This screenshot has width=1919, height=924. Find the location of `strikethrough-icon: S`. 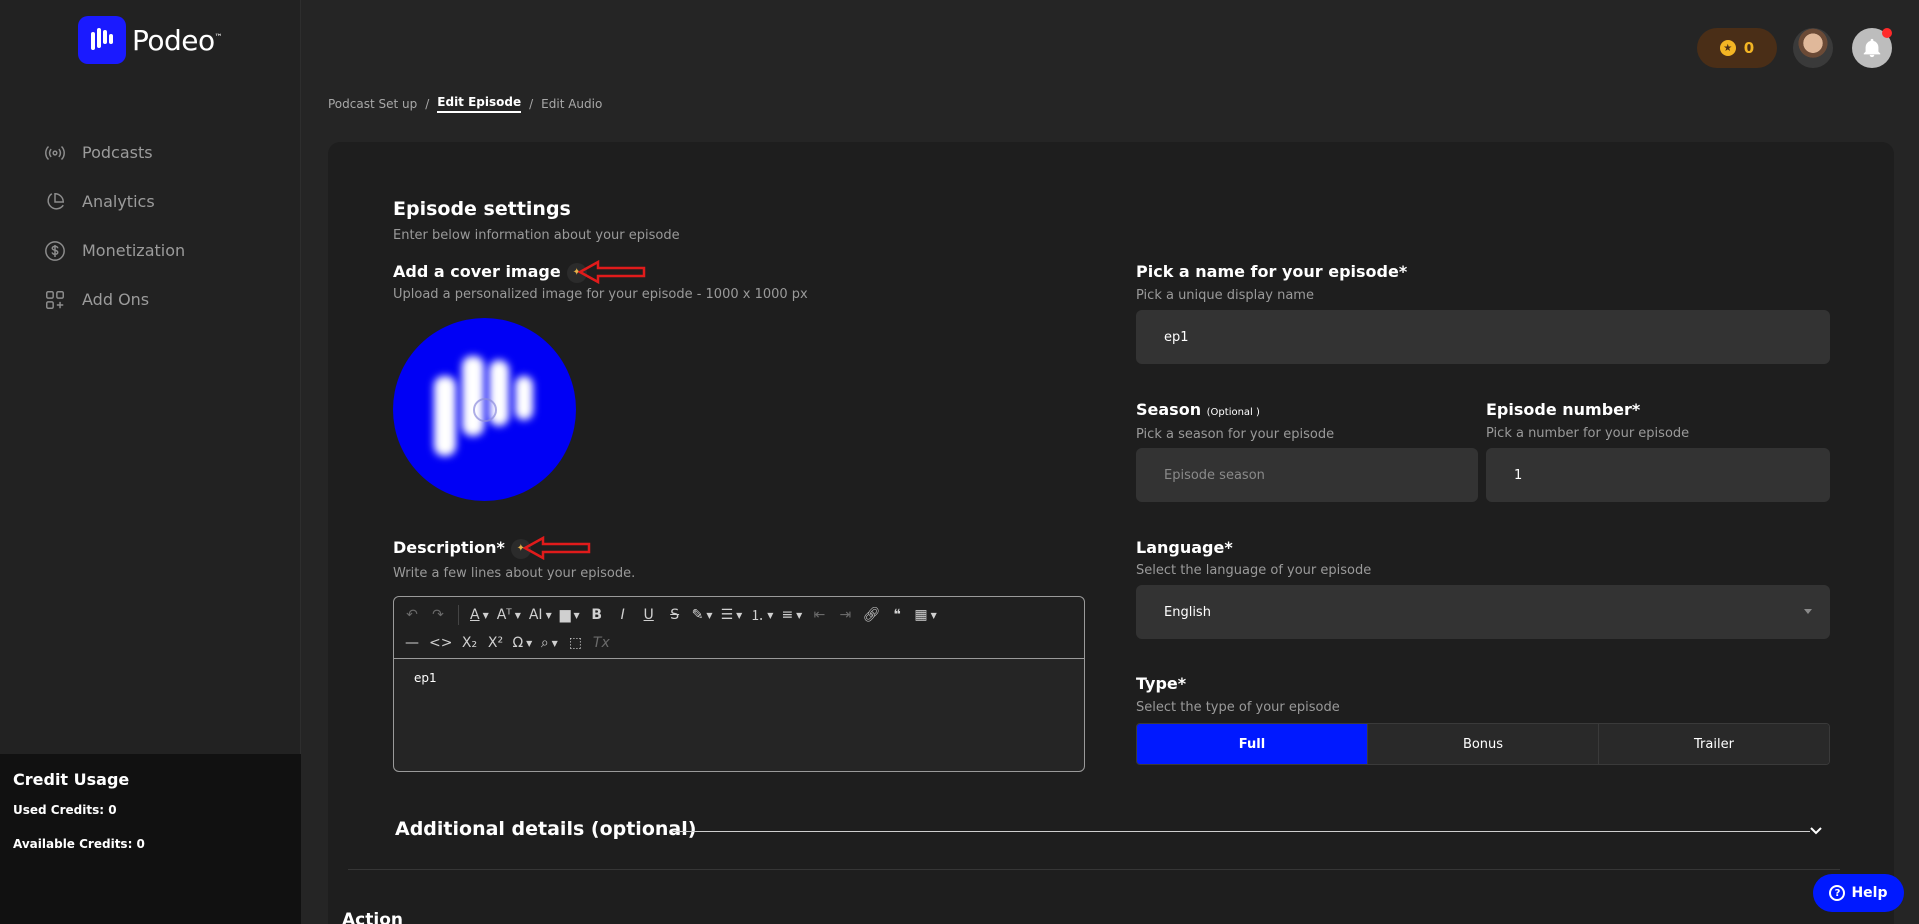

strikethrough-icon: S is located at coordinates (675, 615).